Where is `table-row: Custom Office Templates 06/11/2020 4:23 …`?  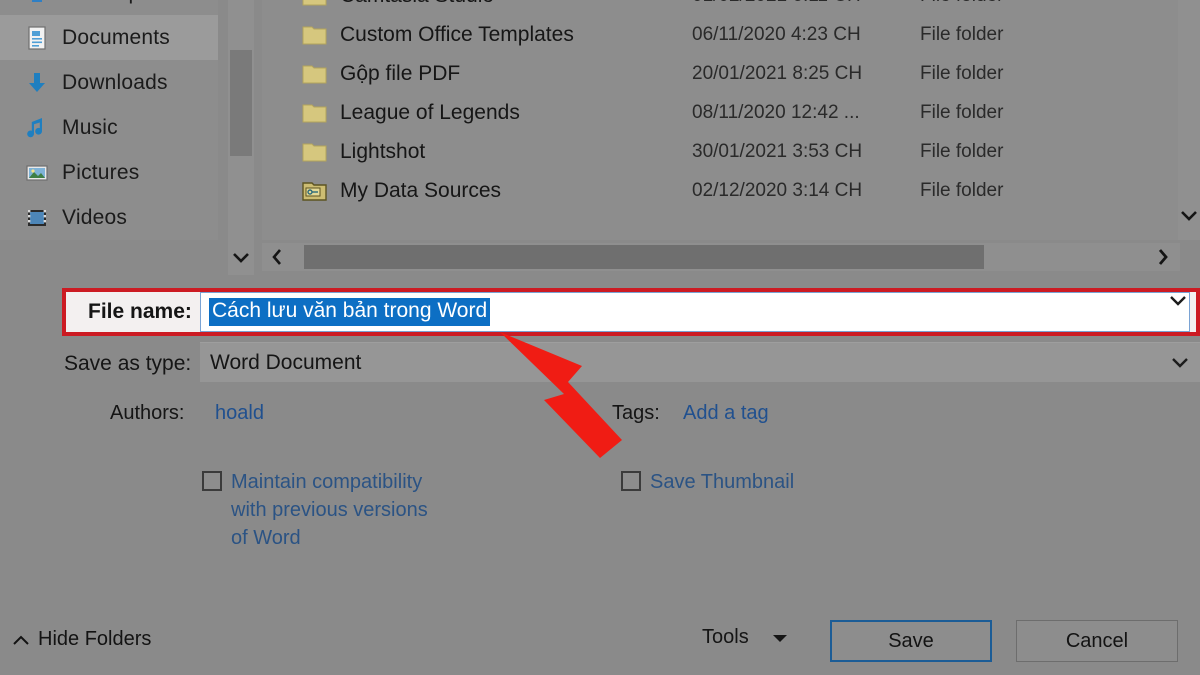 table-row: Custom Office Templates 06/11/2020 4:23 … is located at coordinates (721, 34).